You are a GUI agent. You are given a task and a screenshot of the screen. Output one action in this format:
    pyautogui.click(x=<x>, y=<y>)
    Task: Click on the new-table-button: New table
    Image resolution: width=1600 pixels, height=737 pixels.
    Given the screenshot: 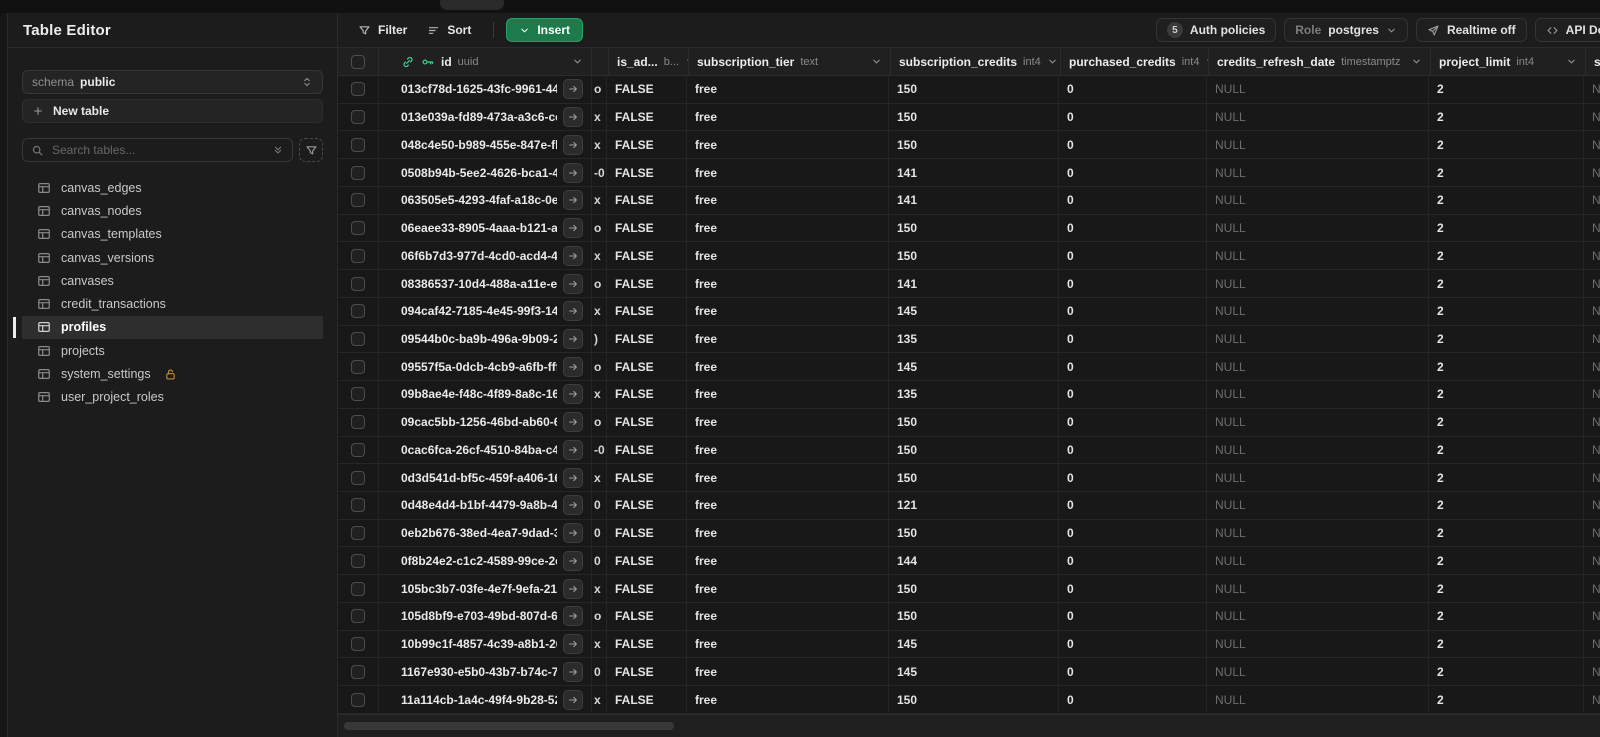 What is the action you would take?
    pyautogui.click(x=172, y=111)
    